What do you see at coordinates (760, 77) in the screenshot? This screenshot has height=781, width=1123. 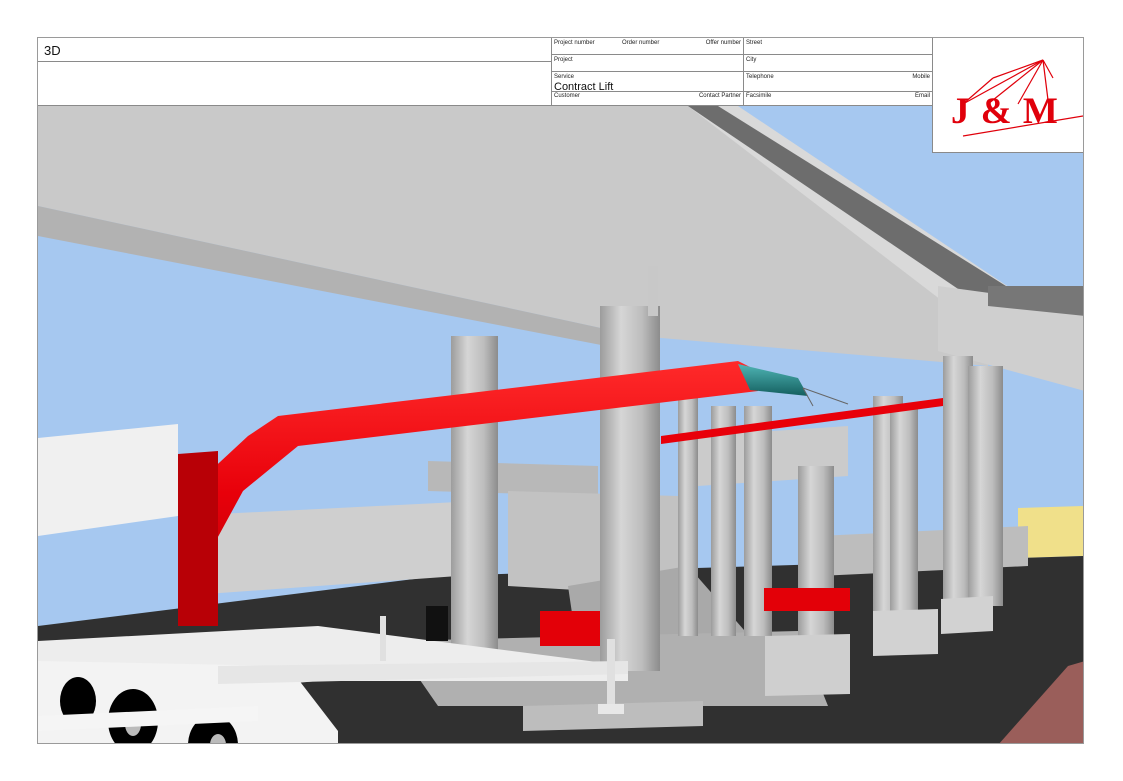 I see `telephone-label: Telephone` at bounding box center [760, 77].